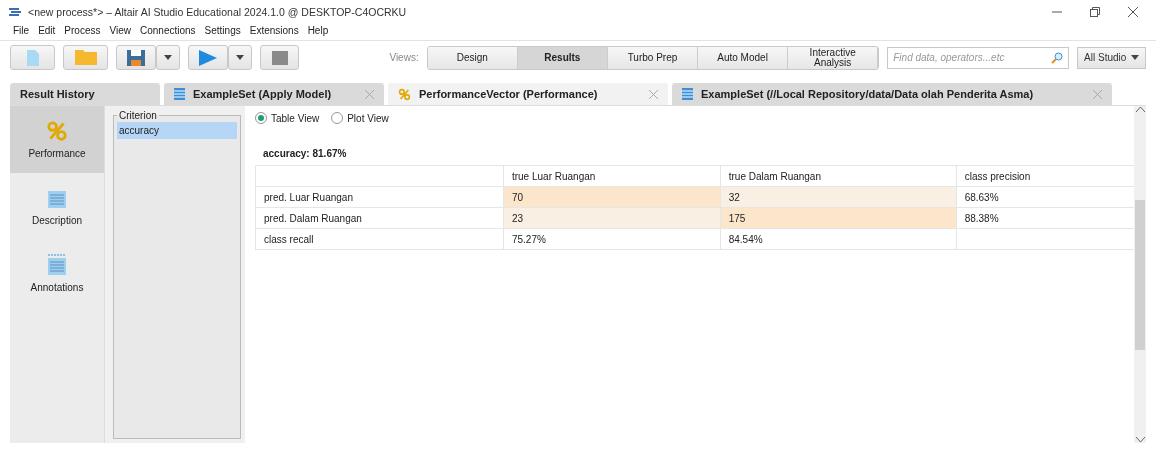 Image resolution: width=1156 pixels, height=455 pixels. Describe the element at coordinates (404, 57) in the screenshot. I see `views-label: Views:` at that location.